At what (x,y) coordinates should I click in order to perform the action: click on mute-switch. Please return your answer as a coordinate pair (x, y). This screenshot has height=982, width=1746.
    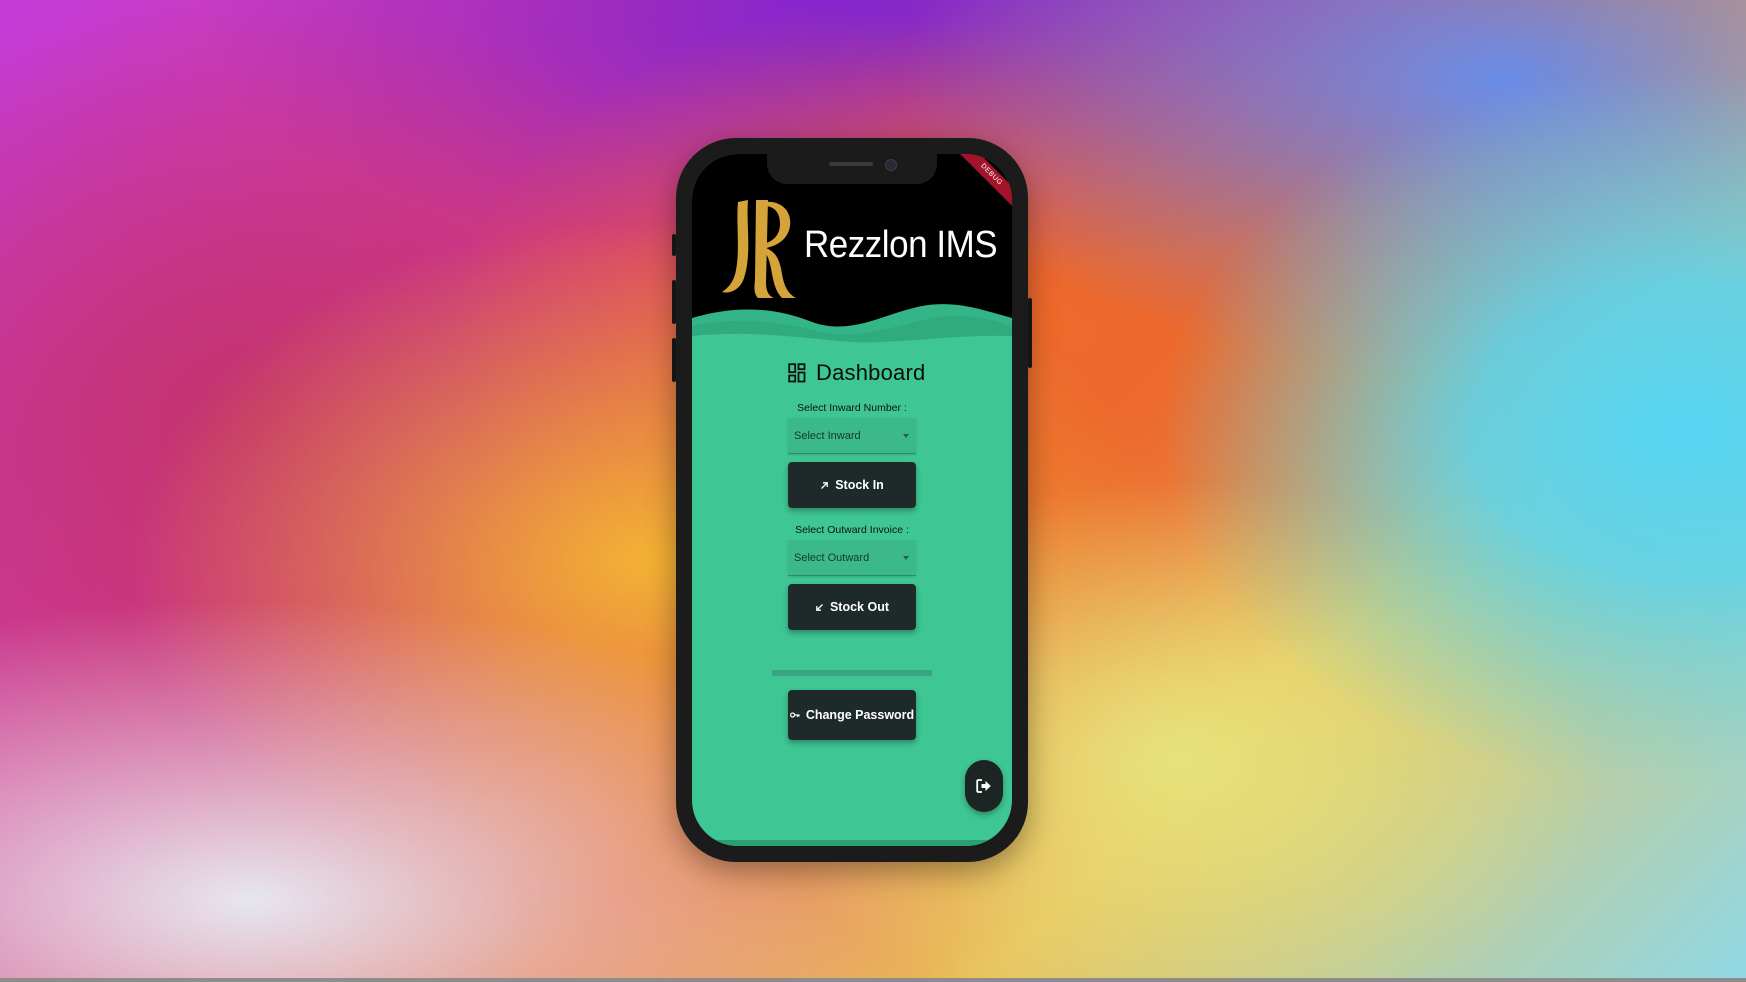
    Looking at the image, I should click on (674, 245).